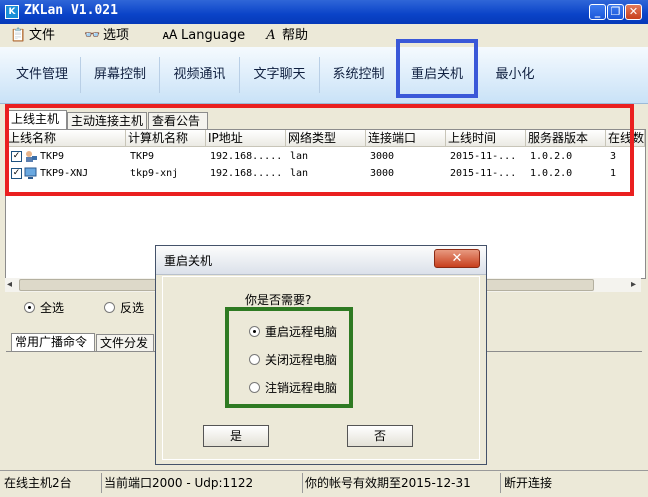 The image size is (648, 497). Describe the element at coordinates (92, 35) in the screenshot. I see `glasses-icon: 👓` at that location.